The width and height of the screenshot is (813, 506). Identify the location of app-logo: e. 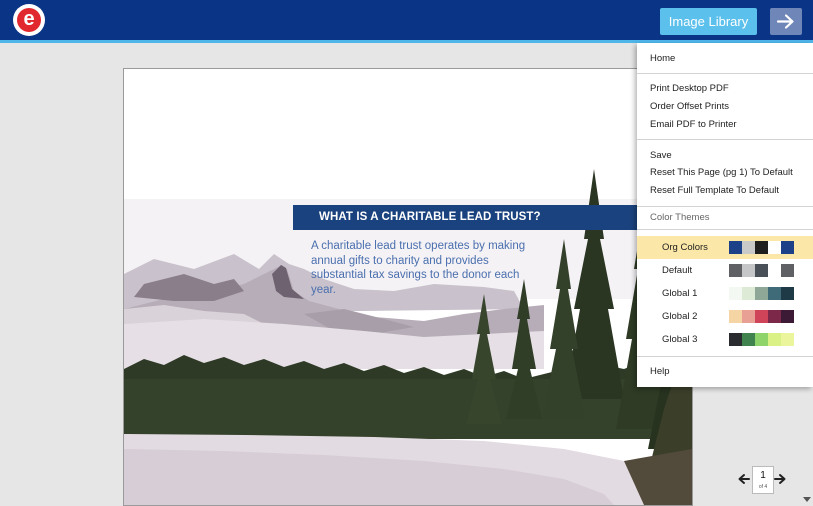
(29, 20).